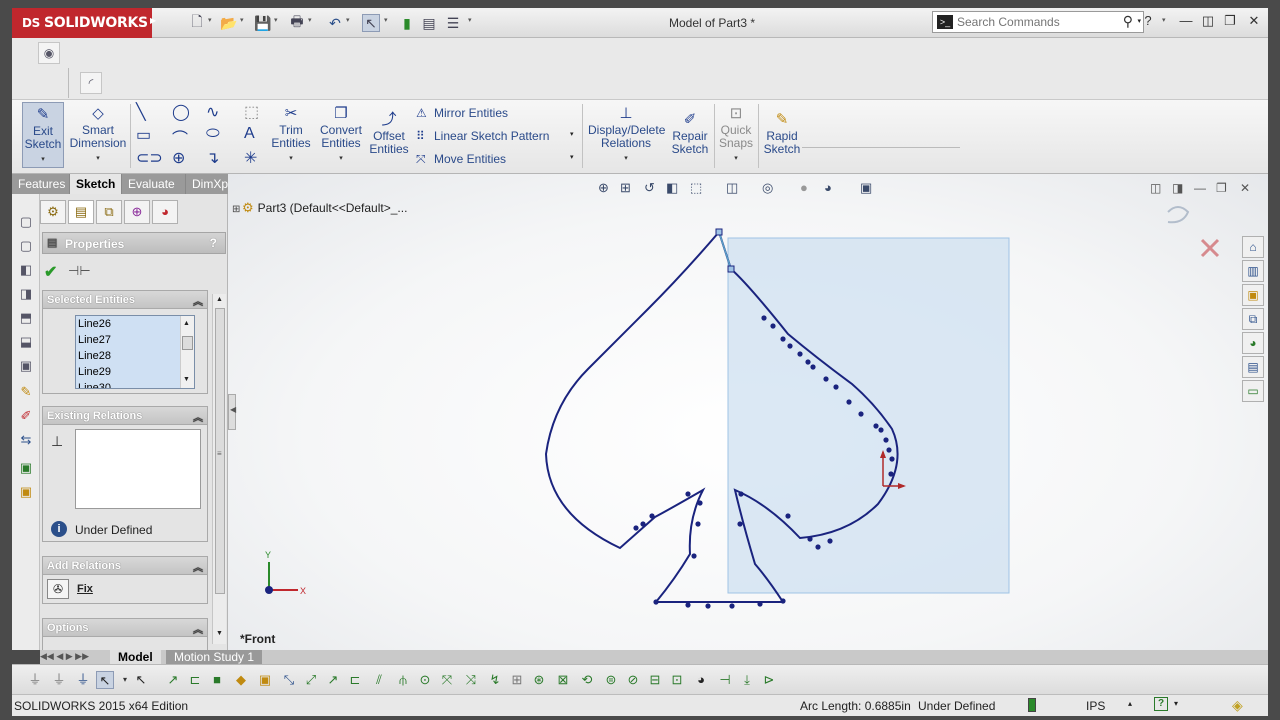 The width and height of the screenshot is (1280, 720). Describe the element at coordinates (187, 352) in the screenshot. I see `list-scrollbar: ▲ ▼` at that location.